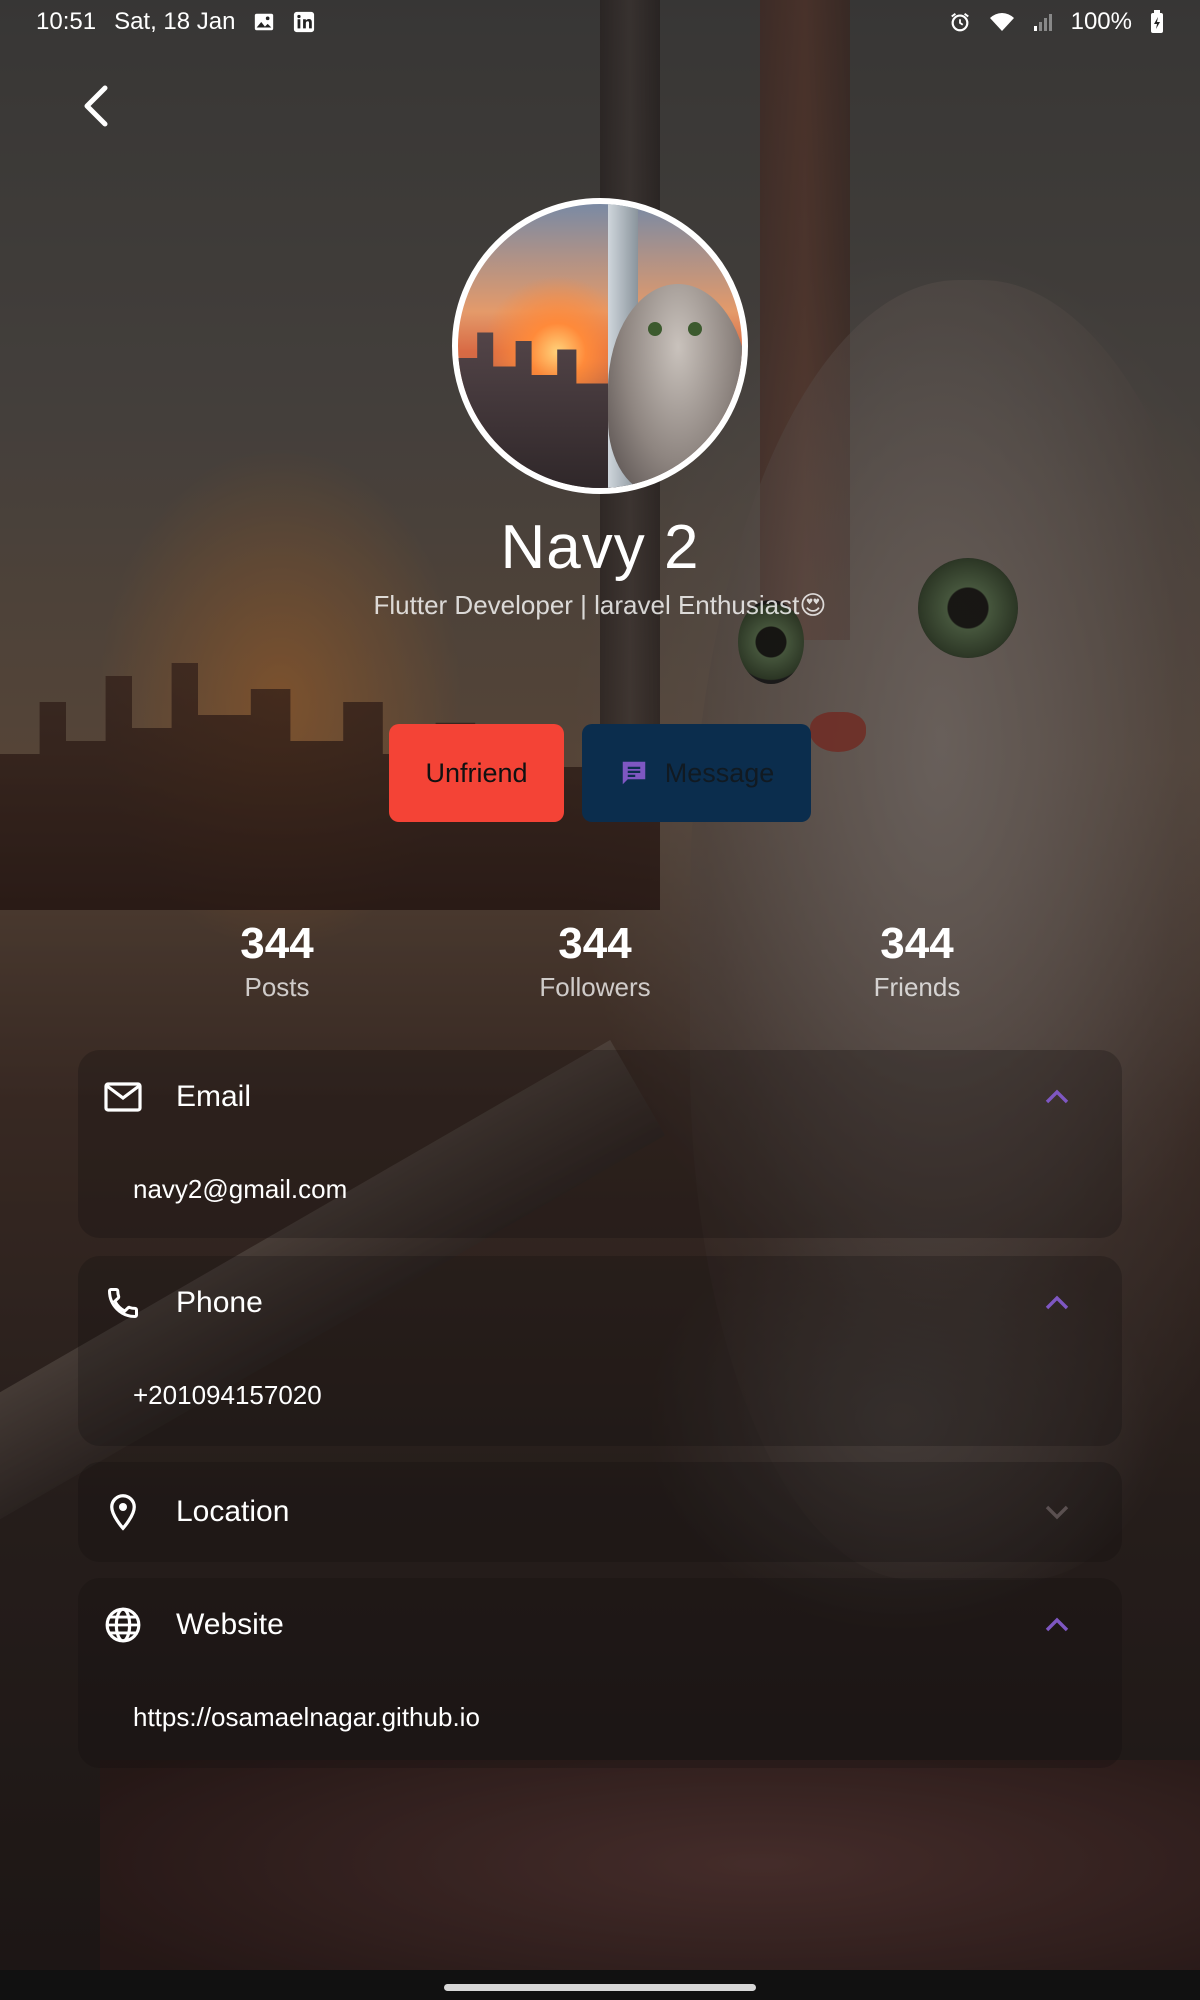 This screenshot has height=2000, width=1200. I want to click on phone-title: Phone, so click(219, 1302).